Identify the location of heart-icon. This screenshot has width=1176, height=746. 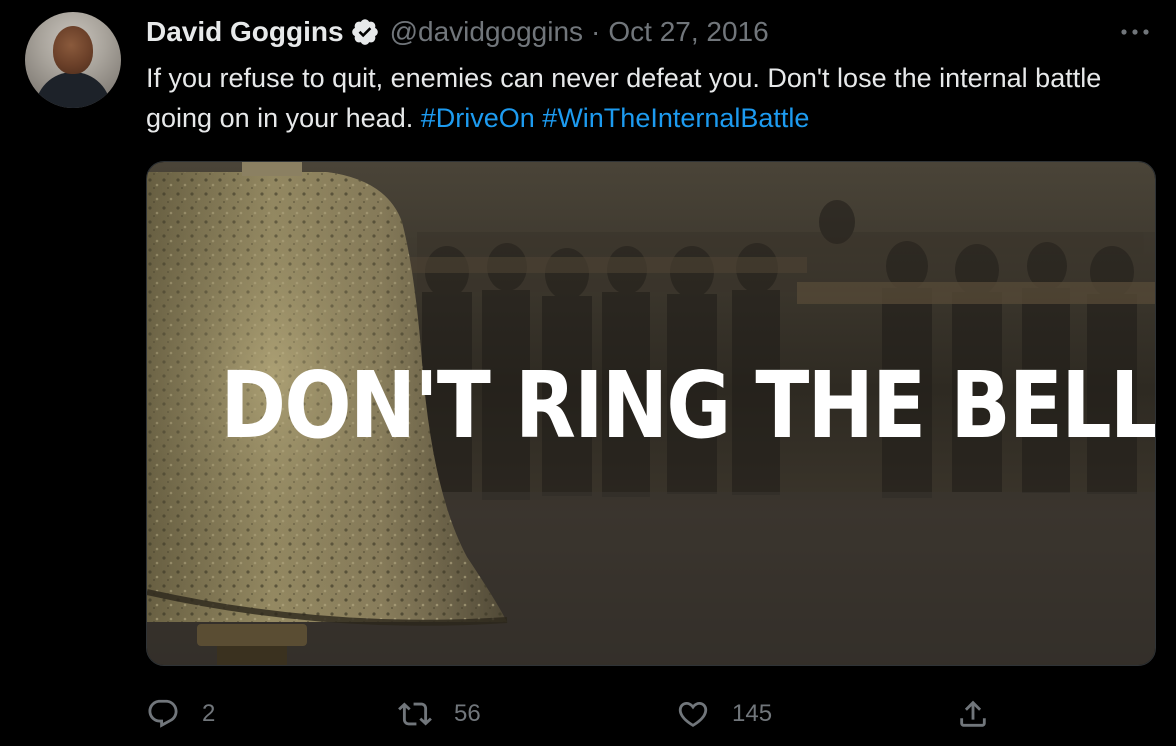
(693, 714).